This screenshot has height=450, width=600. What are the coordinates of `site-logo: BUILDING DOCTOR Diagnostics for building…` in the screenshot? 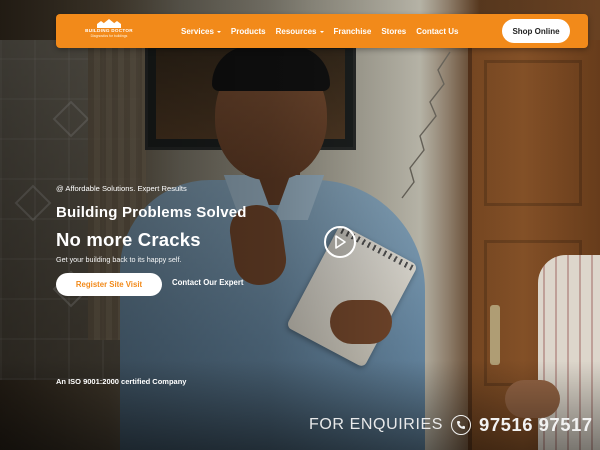 It's located at (109, 31).